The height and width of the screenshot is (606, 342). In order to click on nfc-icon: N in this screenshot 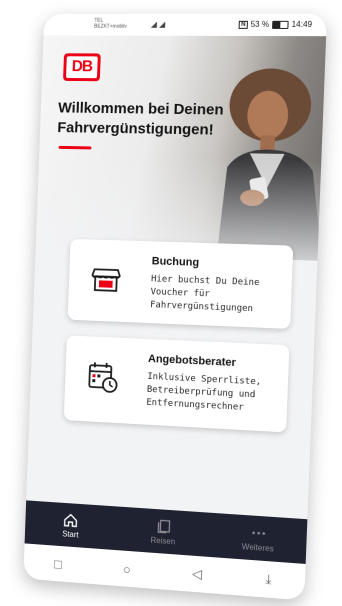, I will do `click(243, 24)`.